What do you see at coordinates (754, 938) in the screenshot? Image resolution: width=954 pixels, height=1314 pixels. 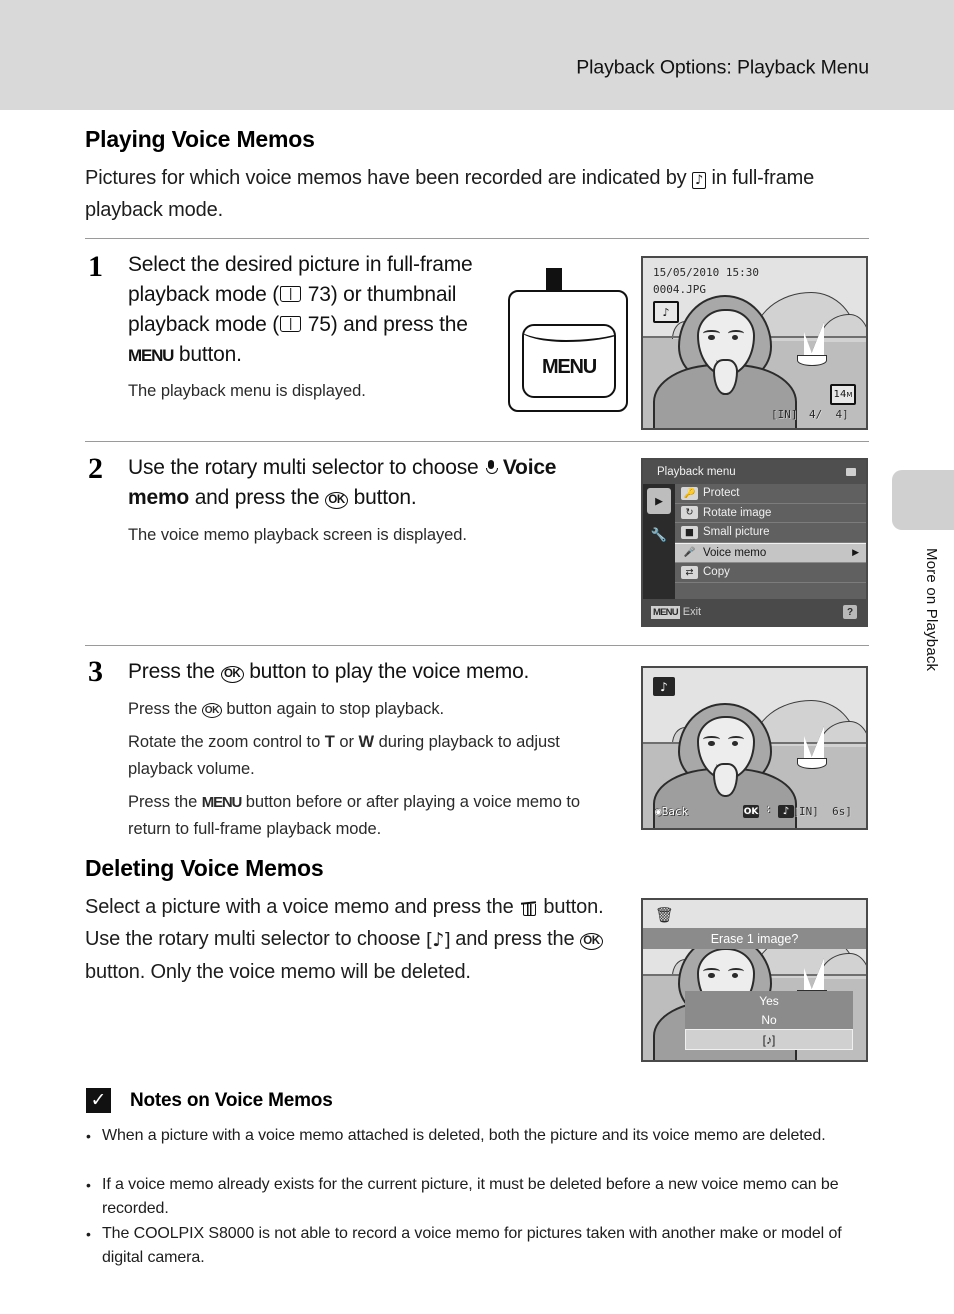 I see `erase-prompt: Erase 1 image?` at bounding box center [754, 938].